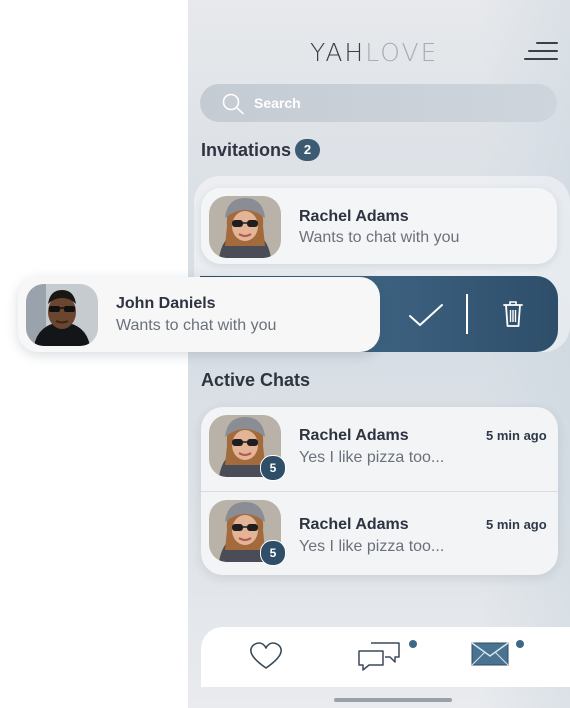  Describe the element at coordinates (246, 150) in the screenshot. I see `invitations-label: Invitations` at that location.